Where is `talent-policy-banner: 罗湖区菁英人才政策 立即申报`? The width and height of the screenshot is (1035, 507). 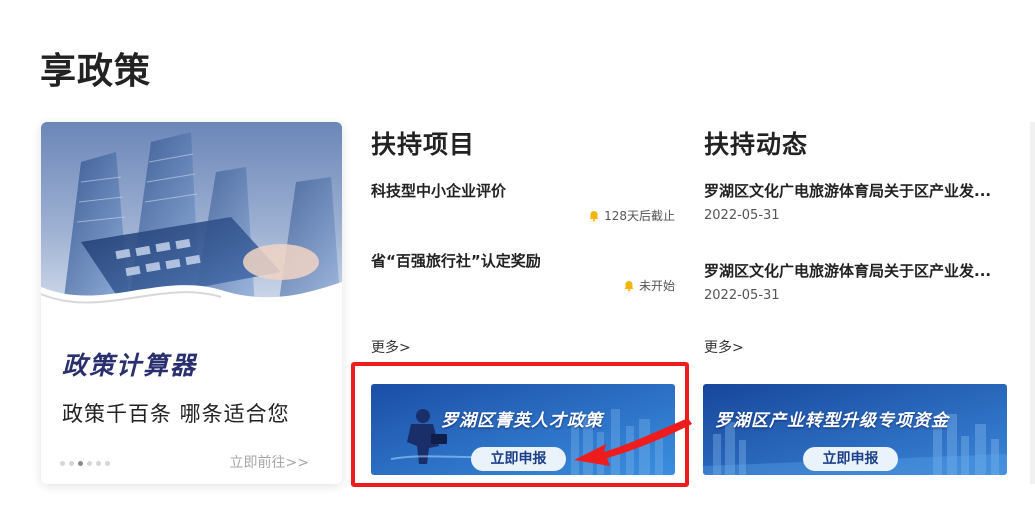
talent-policy-banner: 罗湖区菁英人才政策 立即申报 is located at coordinates (523, 429).